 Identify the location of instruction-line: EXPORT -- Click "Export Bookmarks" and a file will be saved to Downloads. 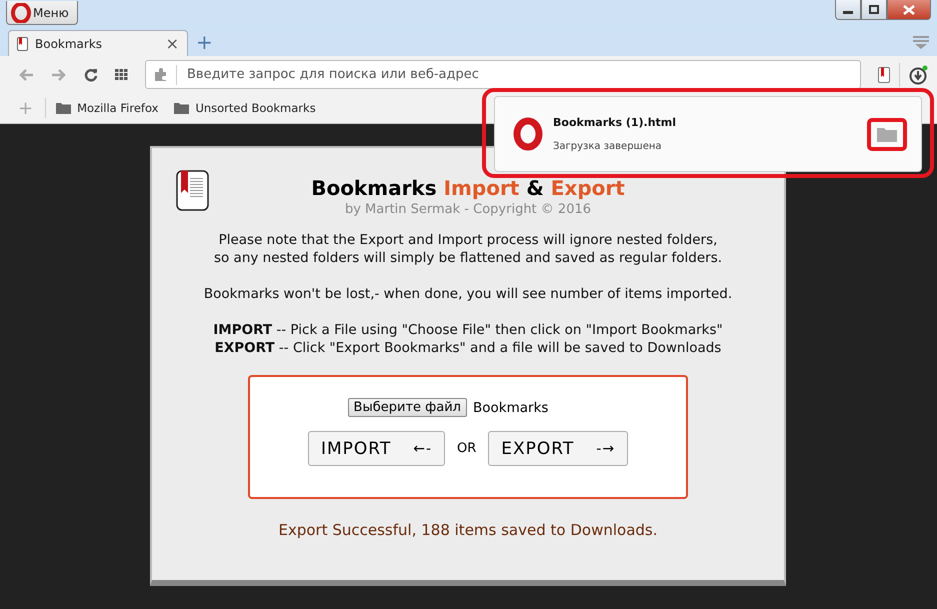
(468, 348).